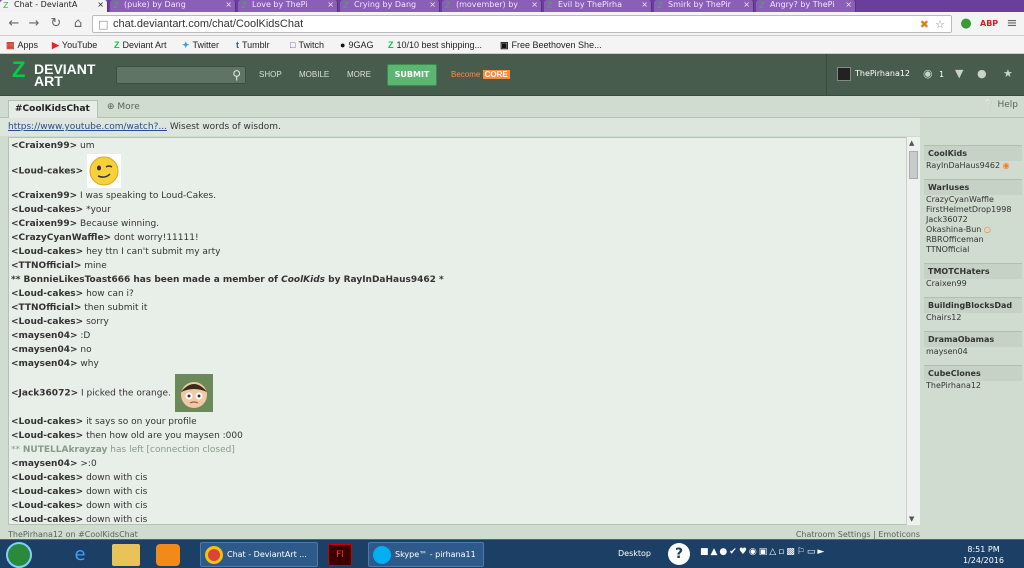 This screenshot has height=568, width=1024. I want to click on menu-icon: ≡, so click(1012, 24).